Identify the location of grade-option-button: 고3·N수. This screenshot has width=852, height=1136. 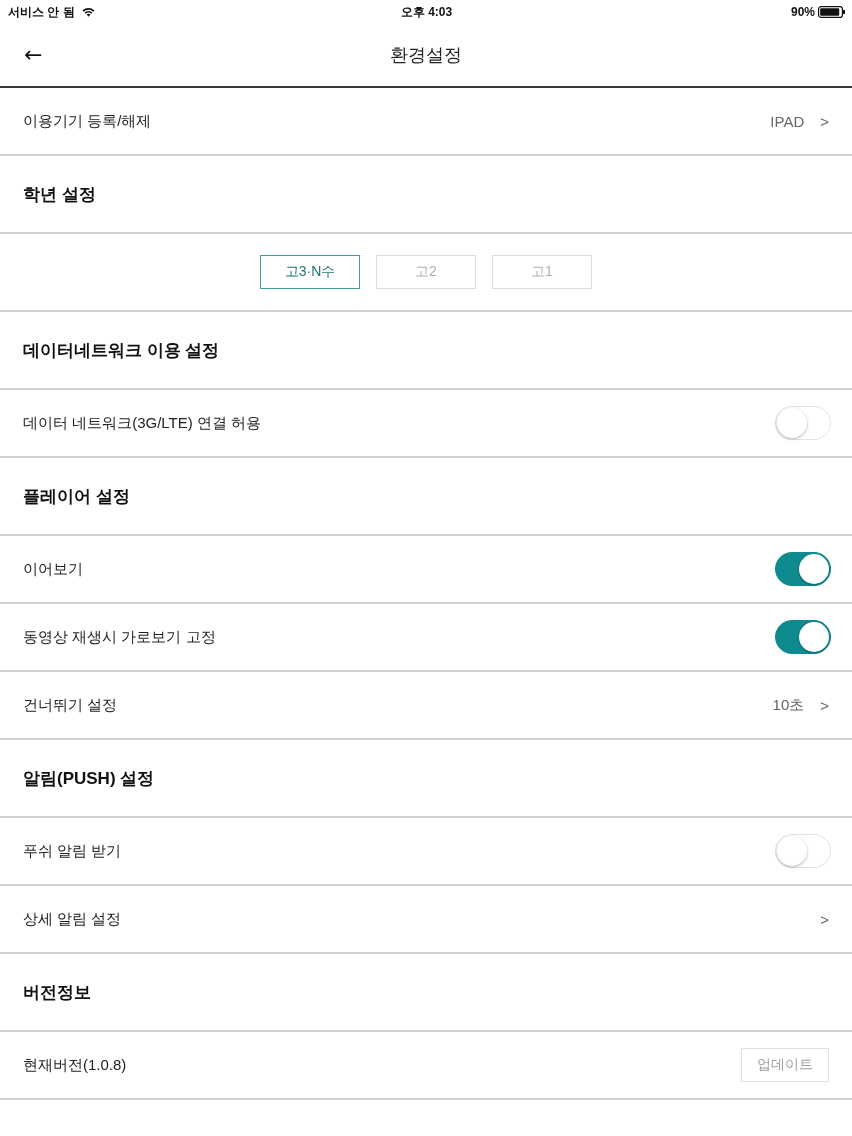
(310, 272).